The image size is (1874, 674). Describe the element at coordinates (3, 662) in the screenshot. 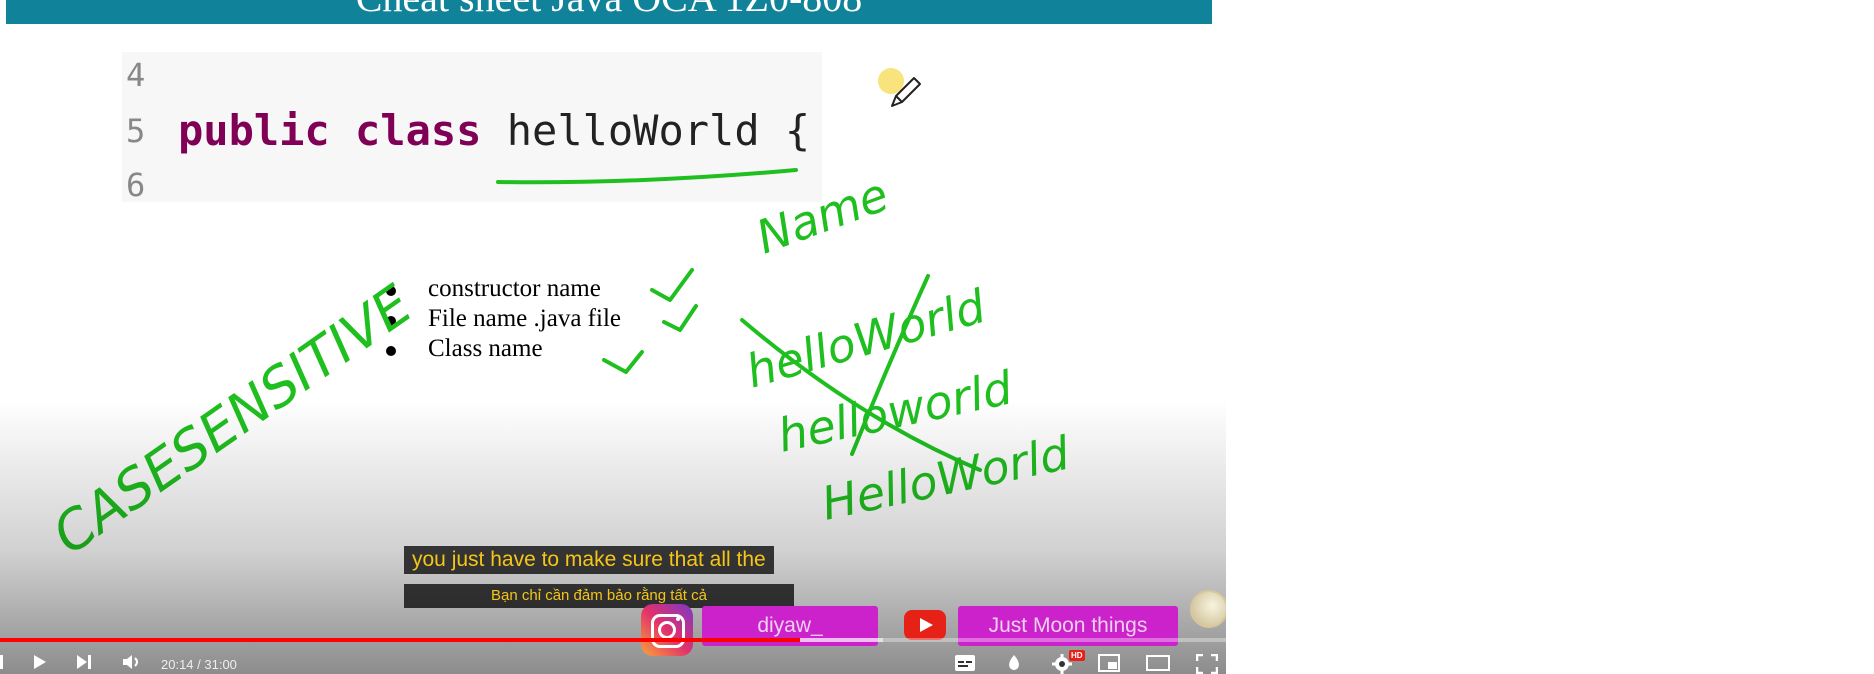

I see `prev-button` at that location.